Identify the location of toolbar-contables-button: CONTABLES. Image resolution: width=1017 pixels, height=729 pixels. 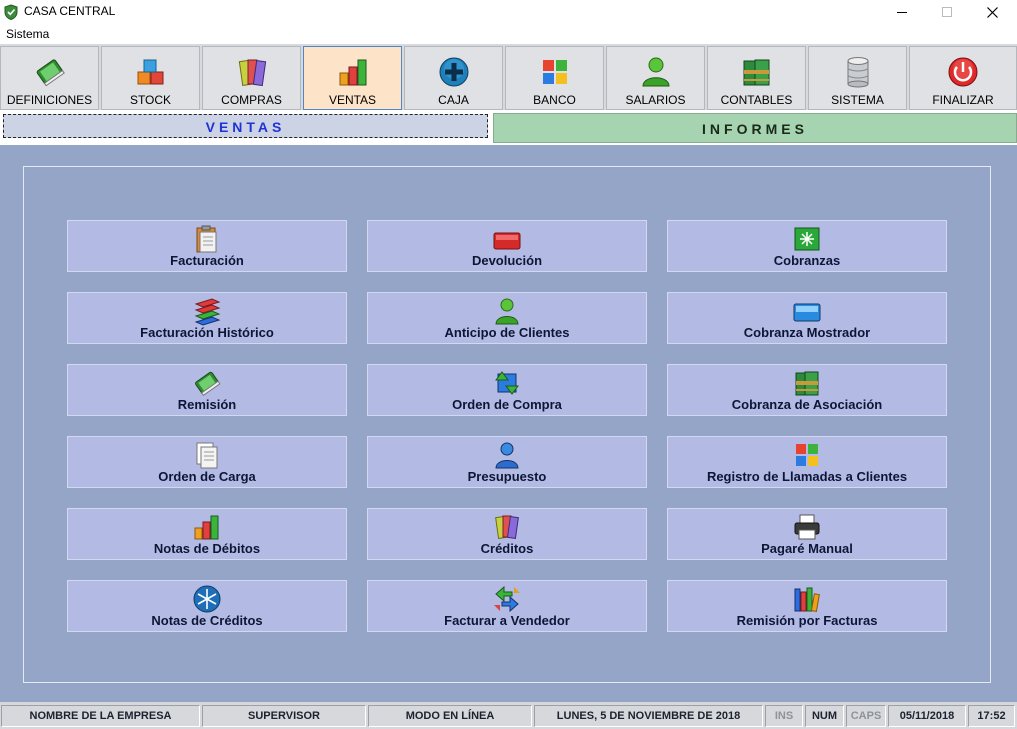
(756, 78).